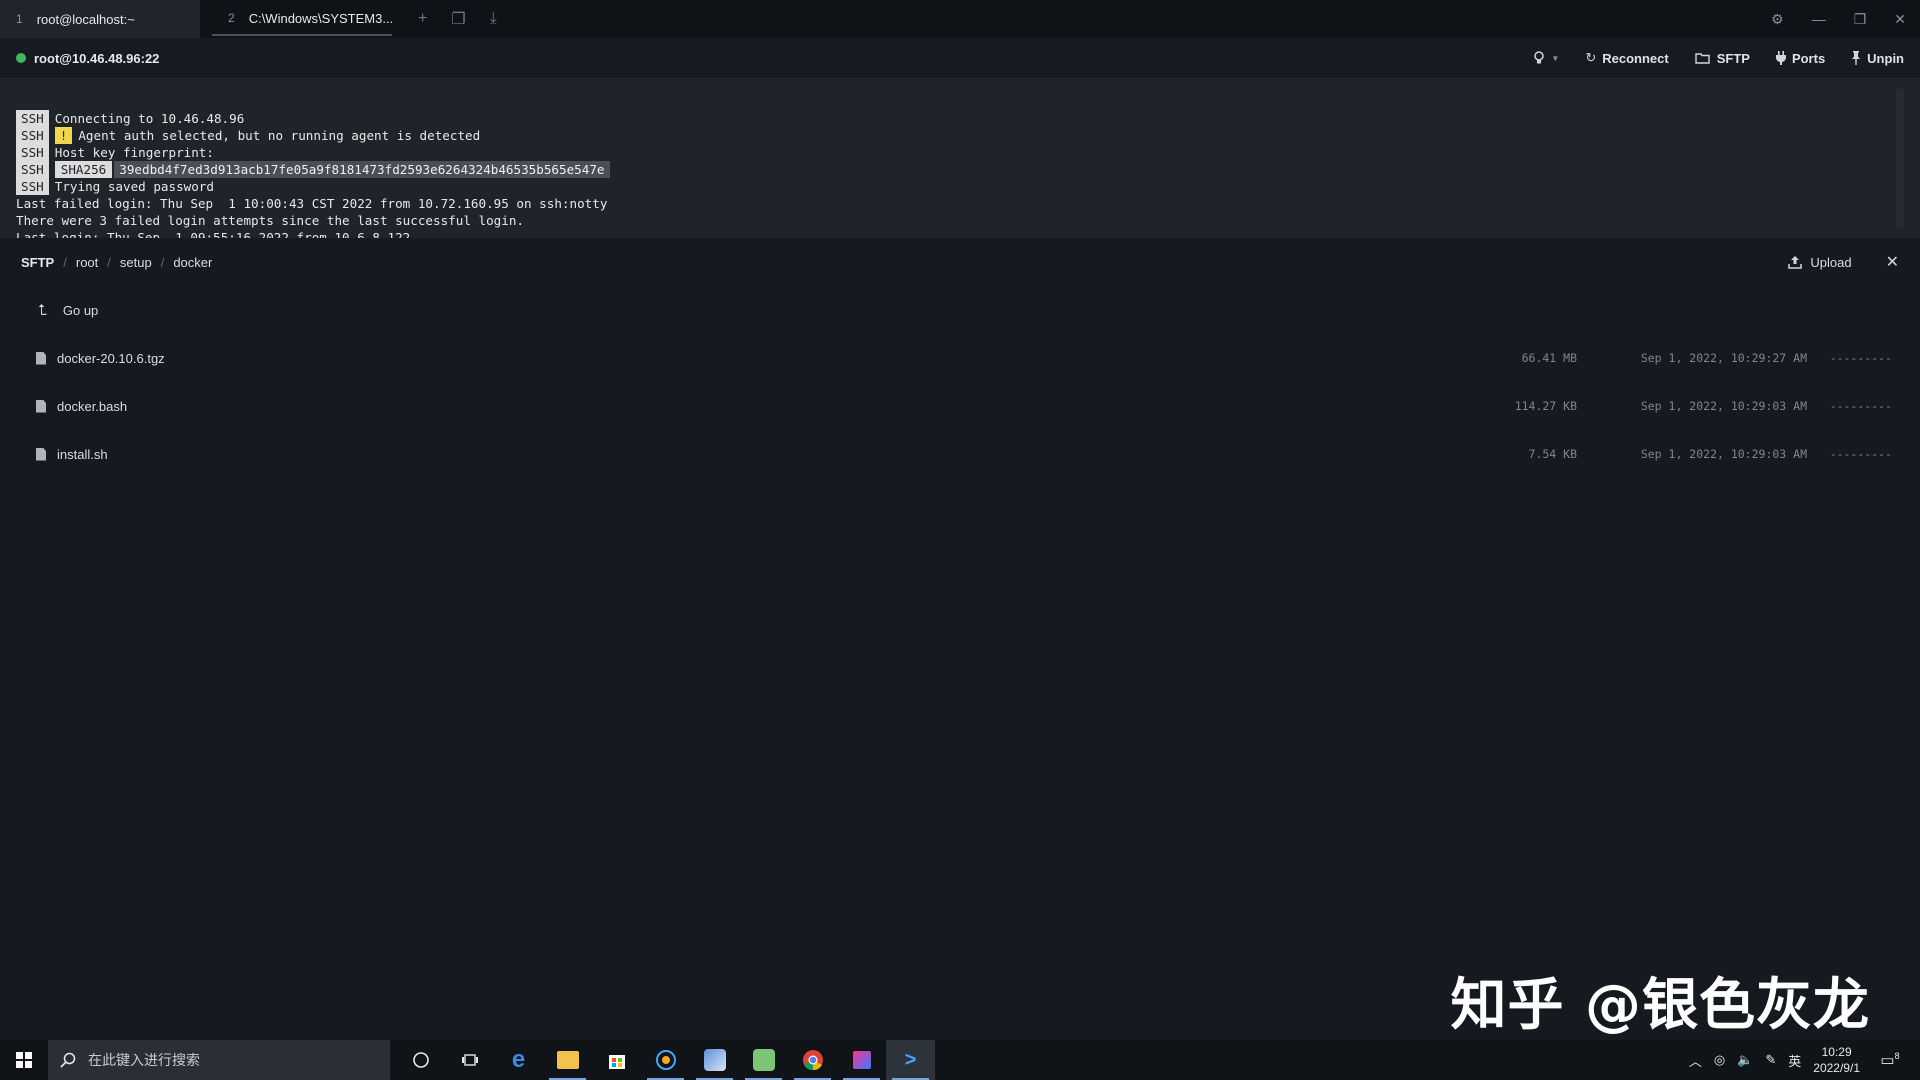 The width and height of the screenshot is (1920, 1080). I want to click on browser-icon, so click(665, 1060).